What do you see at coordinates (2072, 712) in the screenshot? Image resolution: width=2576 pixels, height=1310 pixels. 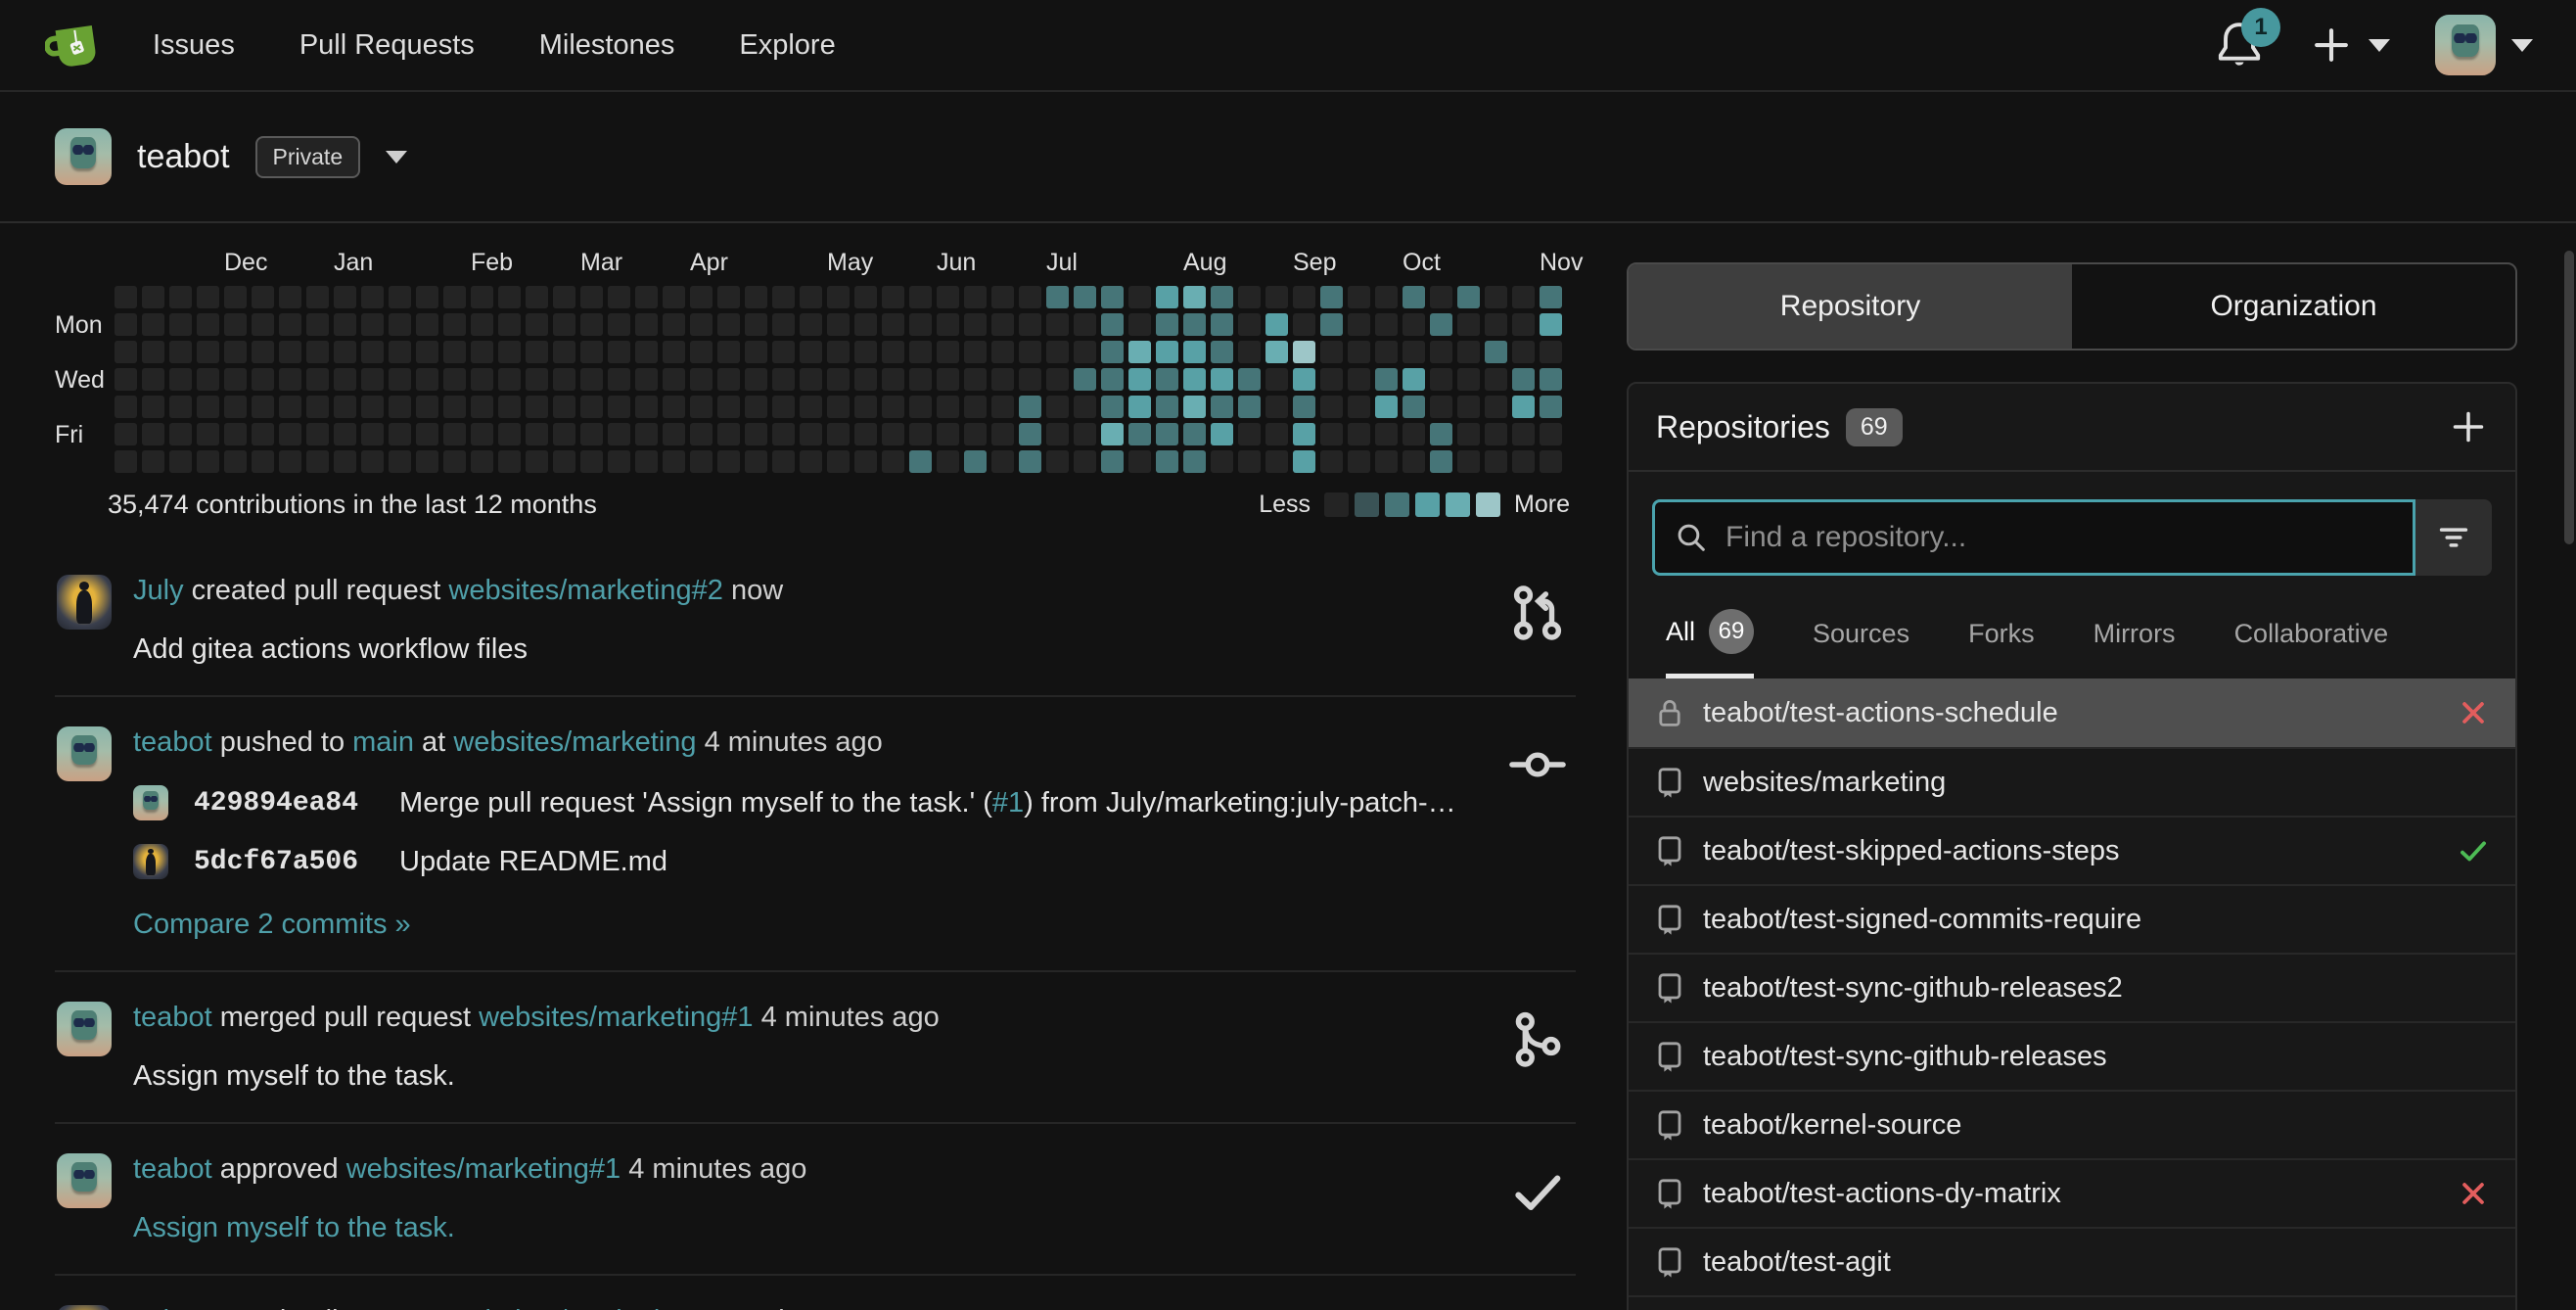 I see `repo-row: teabot/test-actions-schedule` at bounding box center [2072, 712].